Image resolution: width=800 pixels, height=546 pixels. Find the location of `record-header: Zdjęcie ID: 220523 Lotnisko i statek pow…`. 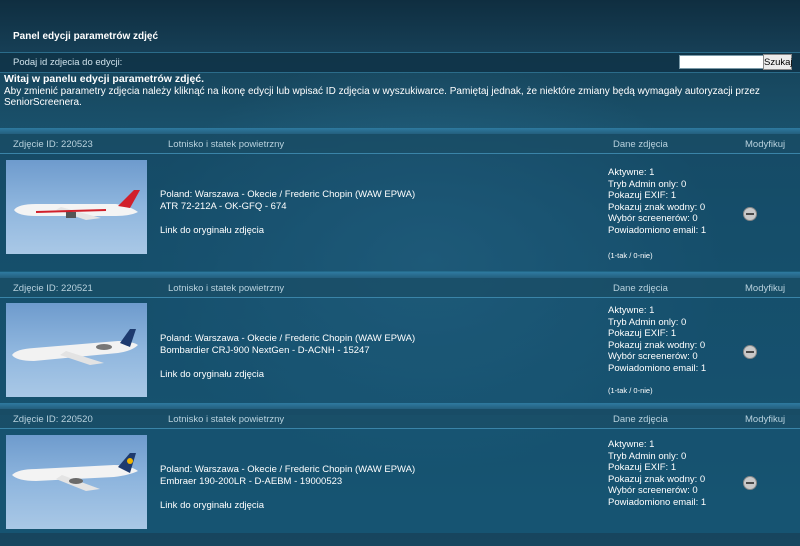

record-header: Zdjęcie ID: 220523 Lotnisko i statek pow… is located at coordinates (400, 144).